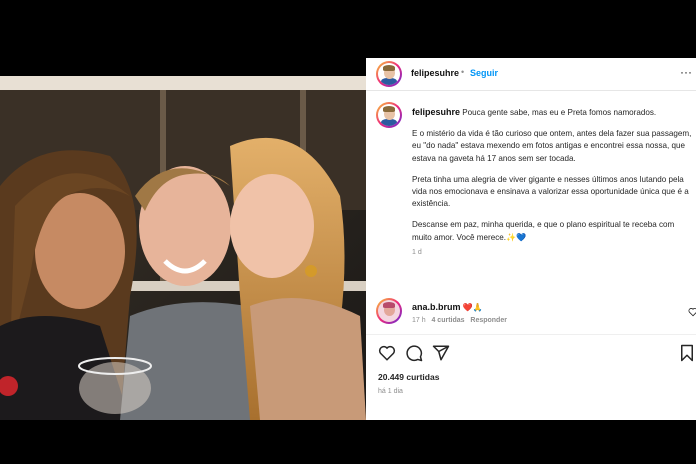  What do you see at coordinates (417, 252) in the screenshot?
I see `caption-age: 1 d` at bounding box center [417, 252].